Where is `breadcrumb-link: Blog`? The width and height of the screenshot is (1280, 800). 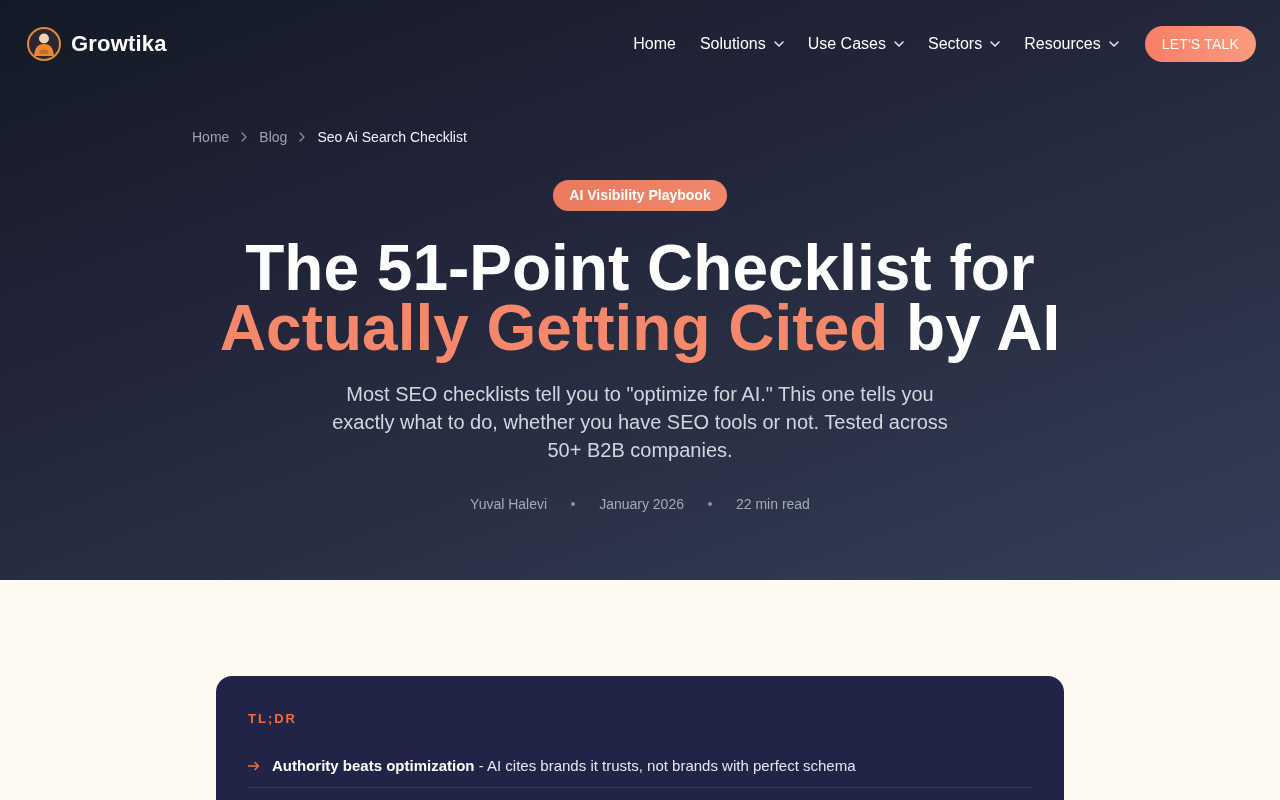 breadcrumb-link: Blog is located at coordinates (273, 137).